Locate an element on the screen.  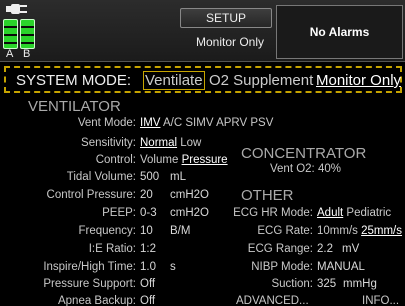
ecg-range-label: ECG Range: is located at coordinates (280, 249).